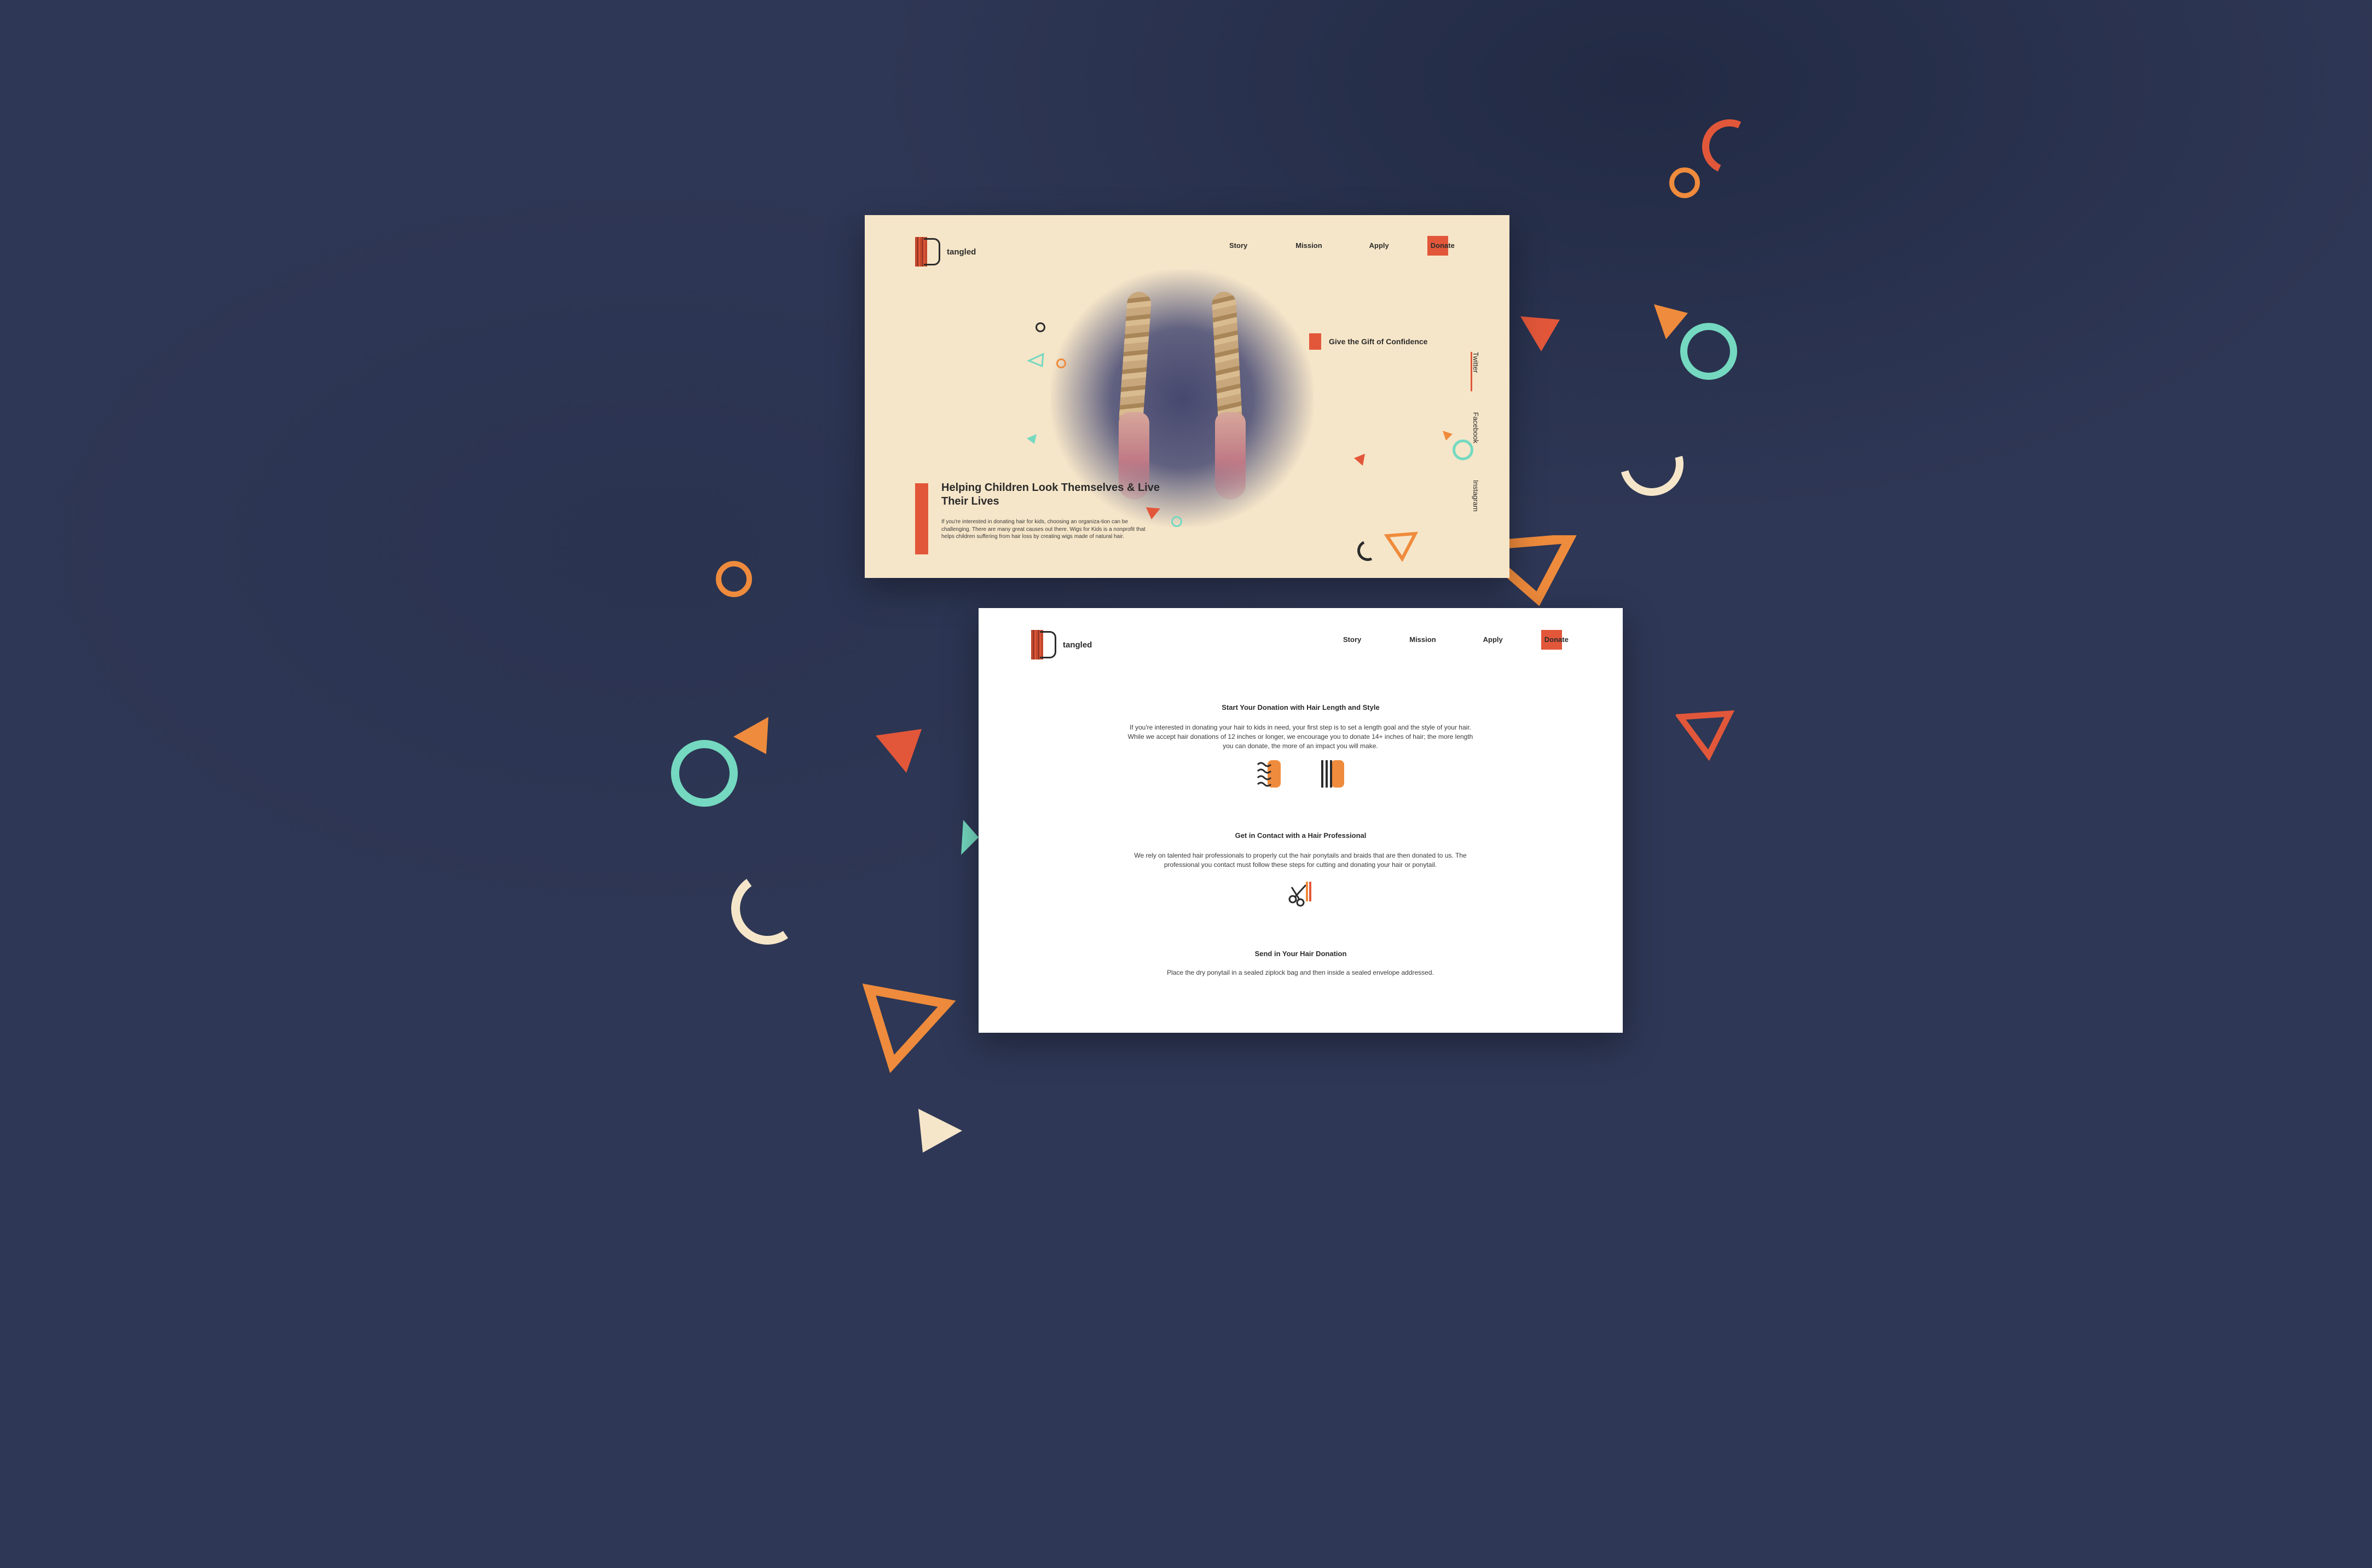 The height and width of the screenshot is (1568, 2372). Describe the element at coordinates (1706, 735) in the screenshot. I see `red-outline-triangle-decoration` at that location.